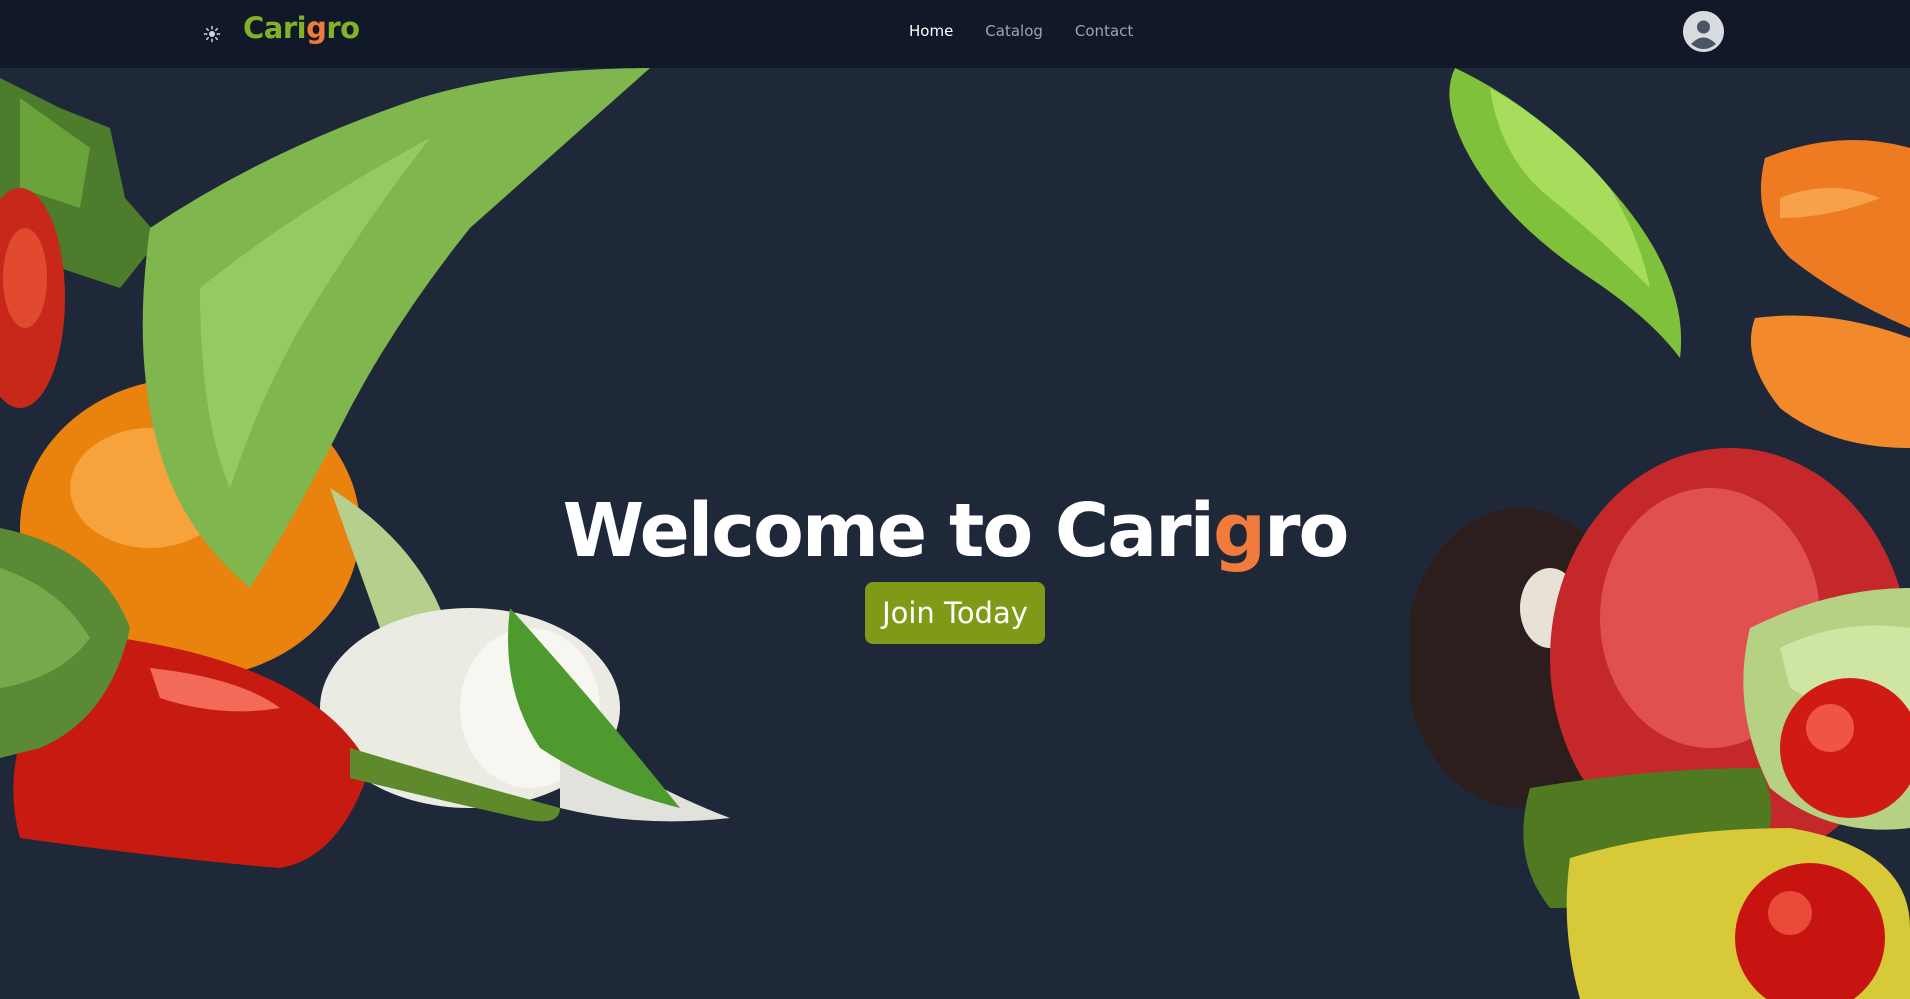 The width and height of the screenshot is (1910, 999). I want to click on sun-icon, so click(212, 34).